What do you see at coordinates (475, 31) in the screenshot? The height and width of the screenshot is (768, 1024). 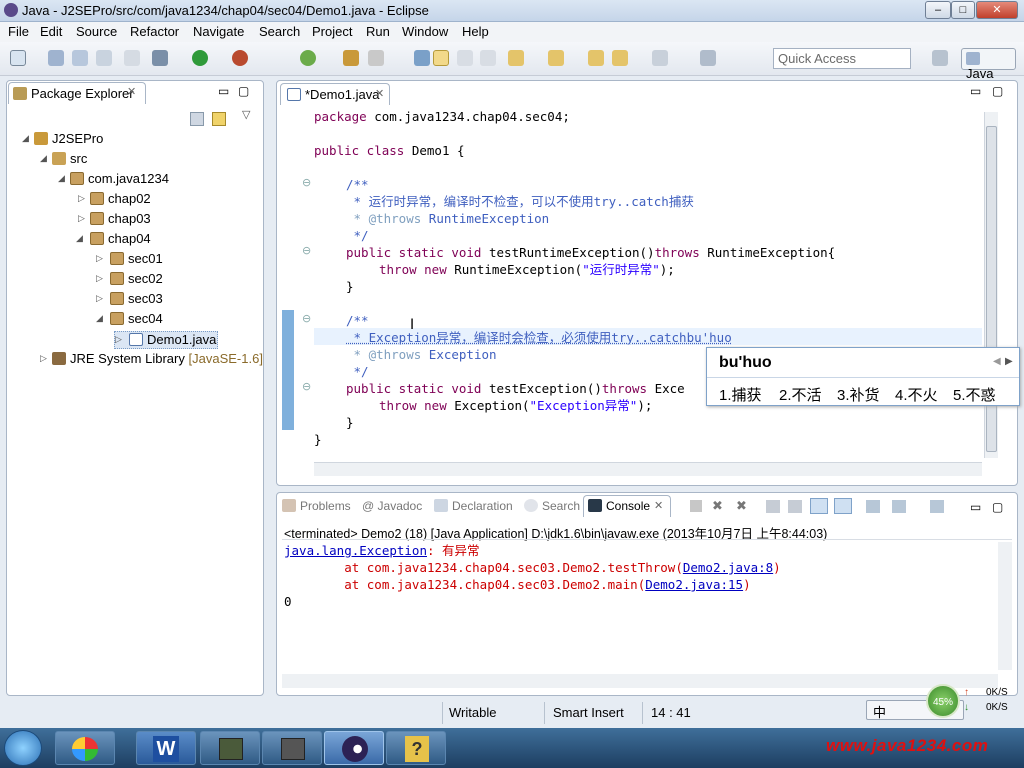 I see `menu-help: Help` at bounding box center [475, 31].